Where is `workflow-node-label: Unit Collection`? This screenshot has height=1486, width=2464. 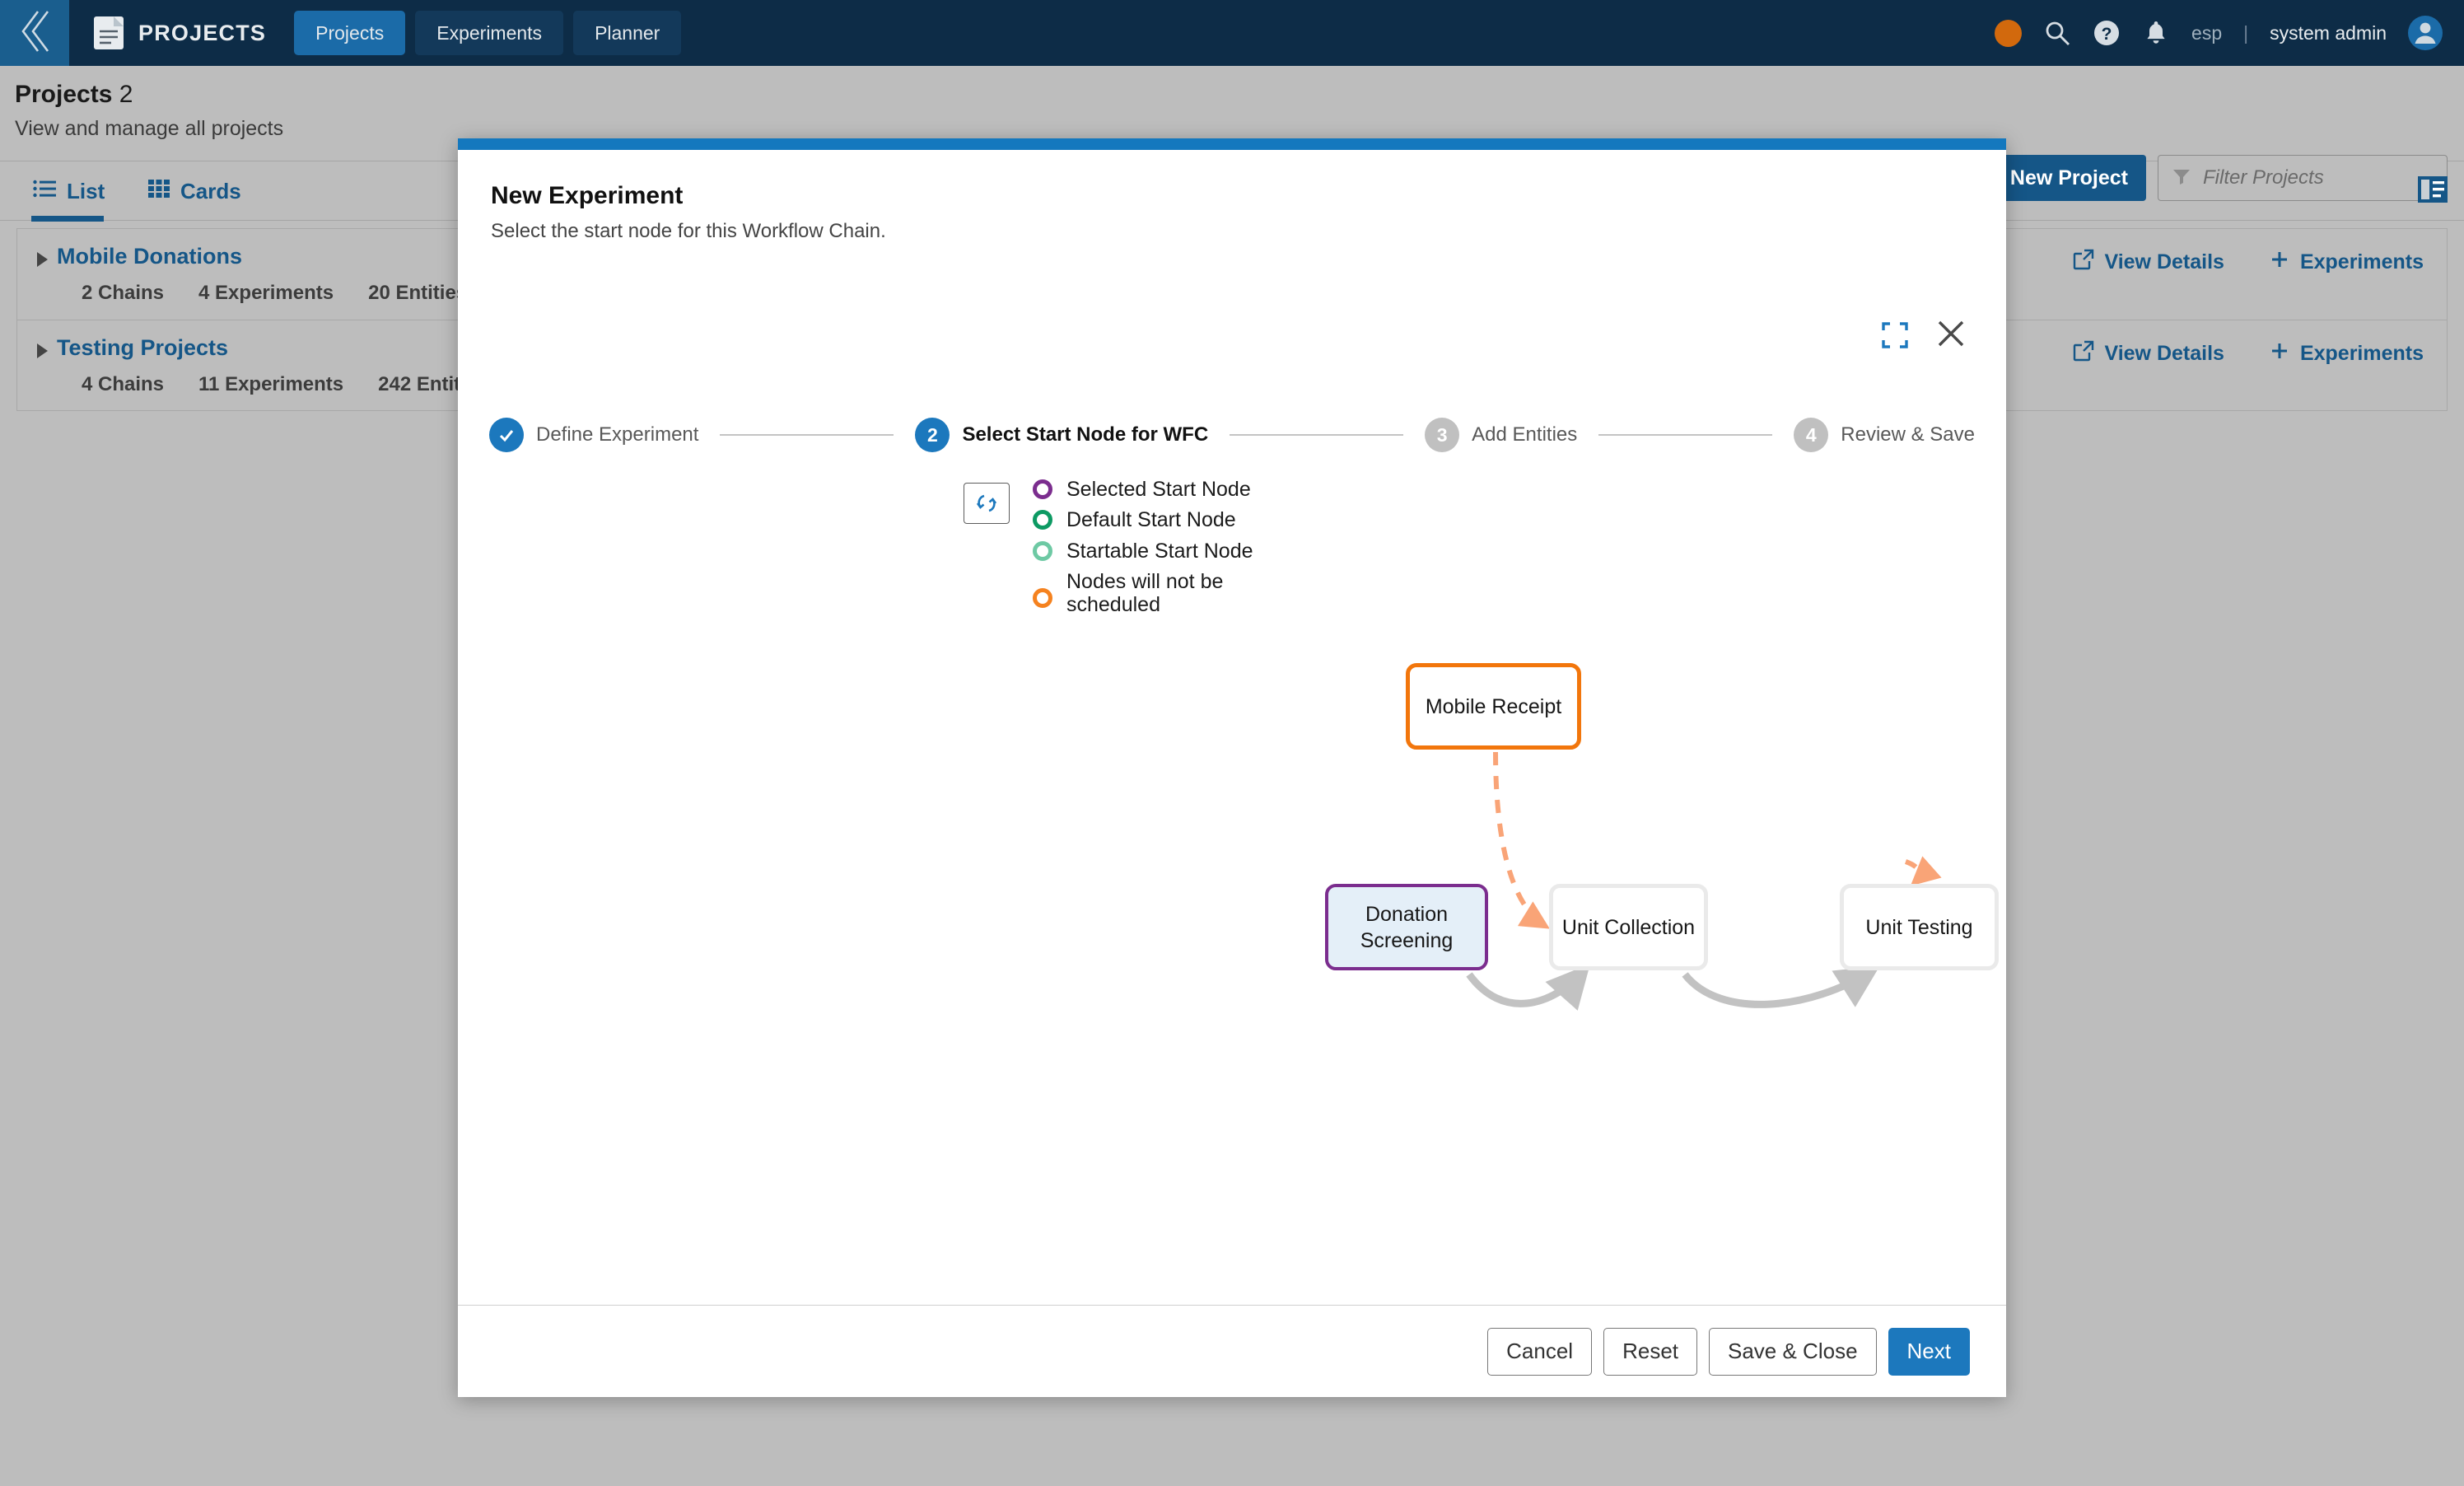
workflow-node-label: Unit Collection is located at coordinates (1628, 927).